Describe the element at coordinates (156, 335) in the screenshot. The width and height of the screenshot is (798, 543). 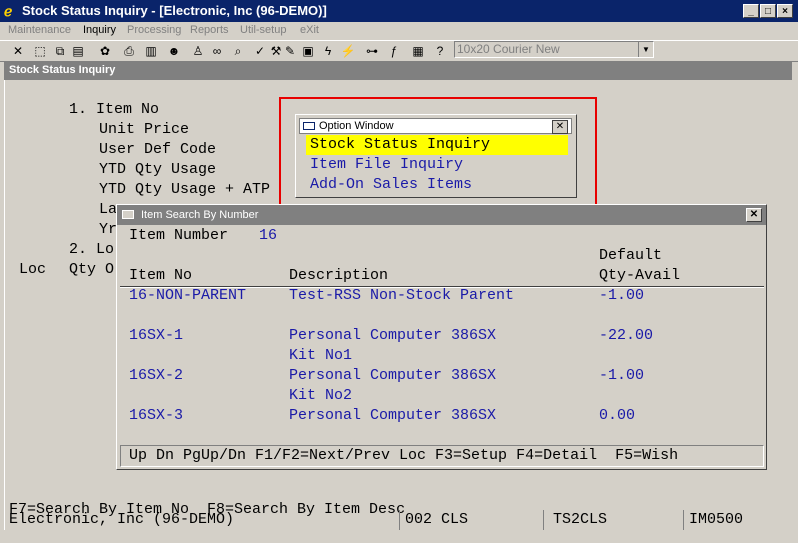
I see `row-item-no: 16SX-1` at that location.